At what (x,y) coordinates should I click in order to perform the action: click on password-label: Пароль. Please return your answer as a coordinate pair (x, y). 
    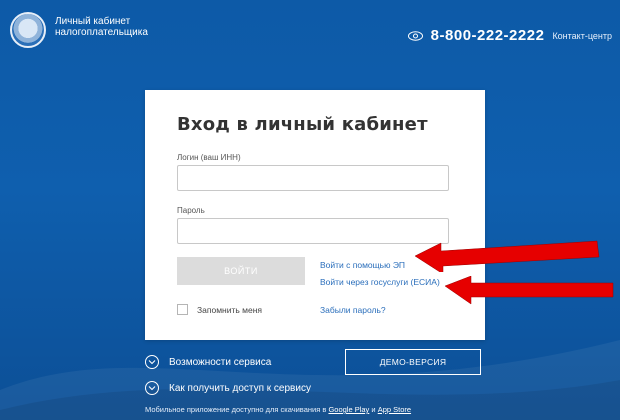
    Looking at the image, I should click on (191, 210).